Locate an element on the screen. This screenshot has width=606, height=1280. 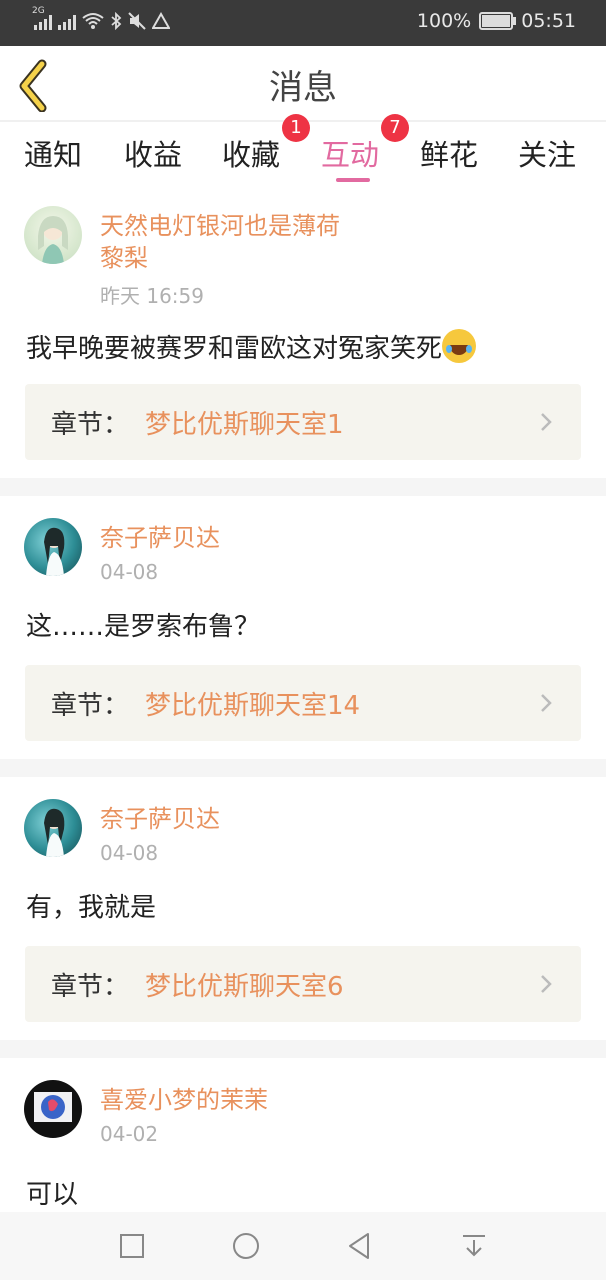
battery-percent: 100% is located at coordinates (444, 21).